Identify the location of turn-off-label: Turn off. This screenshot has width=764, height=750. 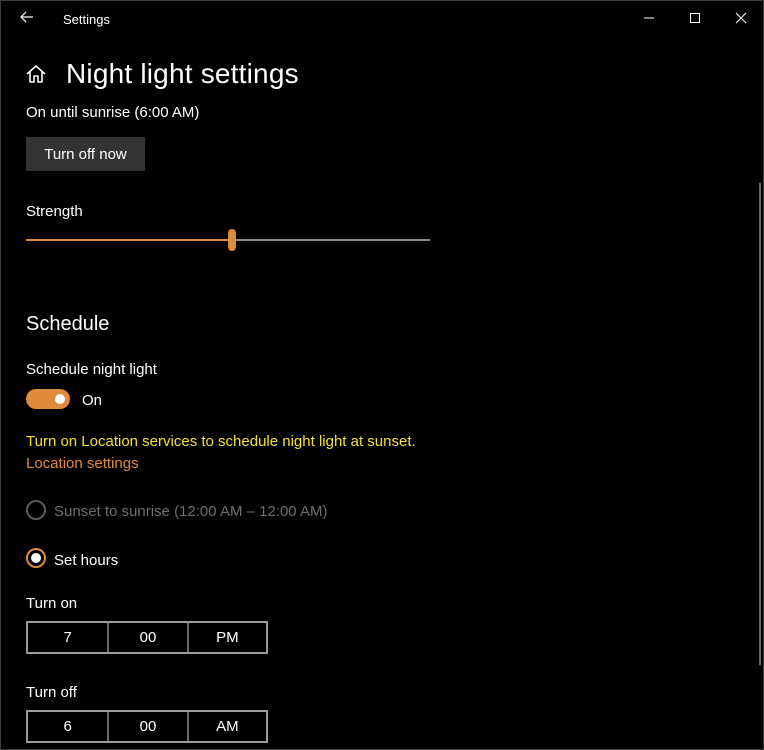
(51, 692).